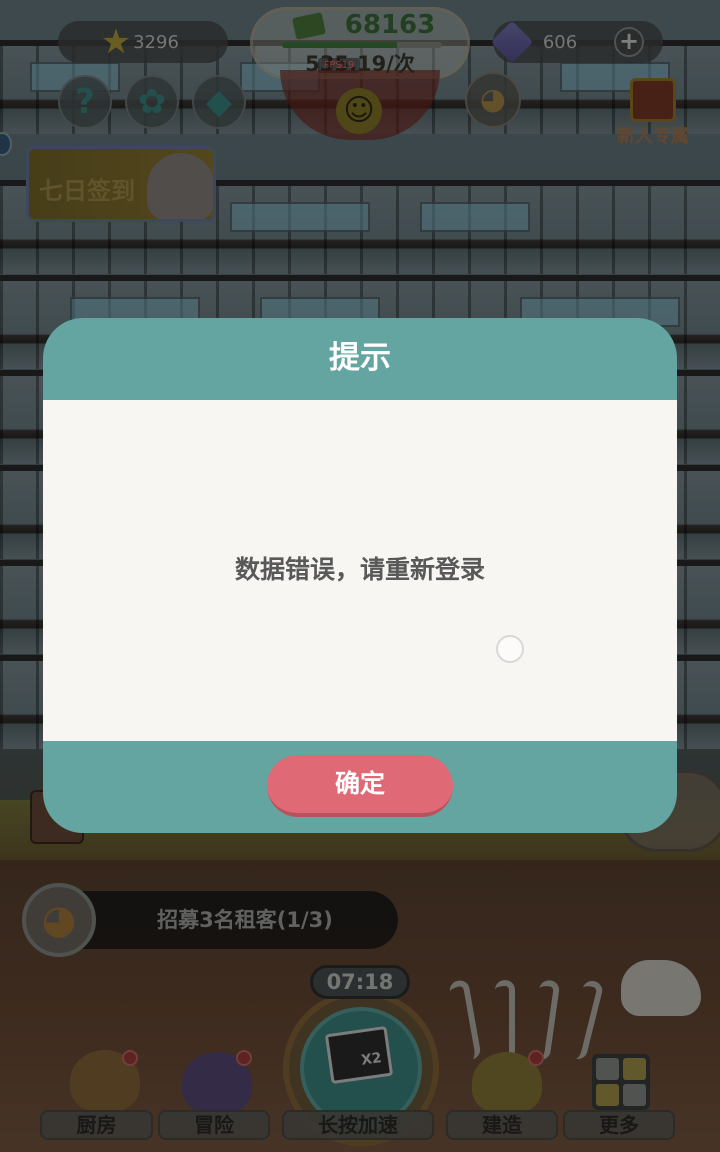  Describe the element at coordinates (360, 358) in the screenshot. I see `dialog-title: 提示` at that location.